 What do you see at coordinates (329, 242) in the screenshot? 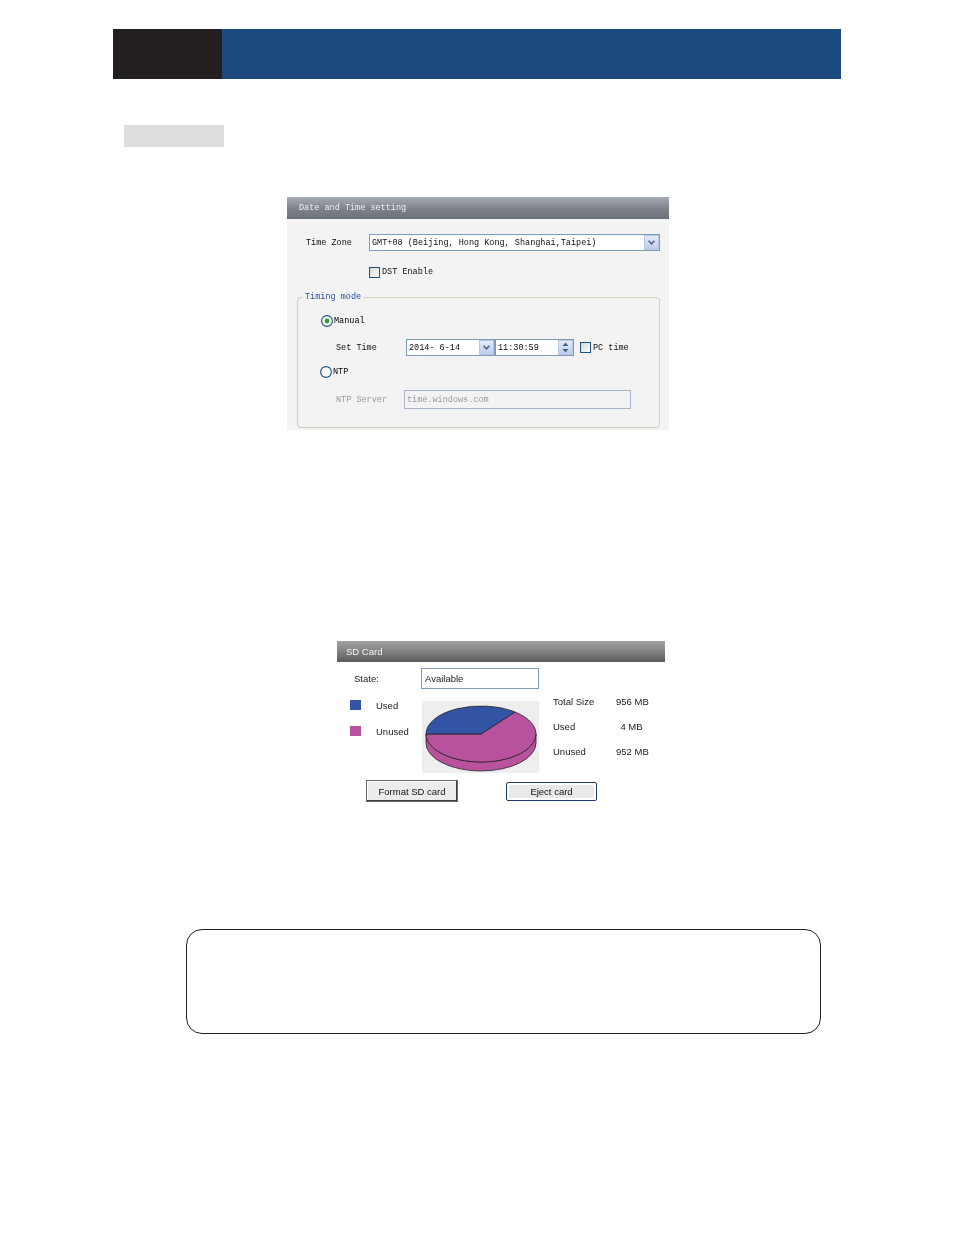
I see `time-zone-label: Time Zone` at bounding box center [329, 242].